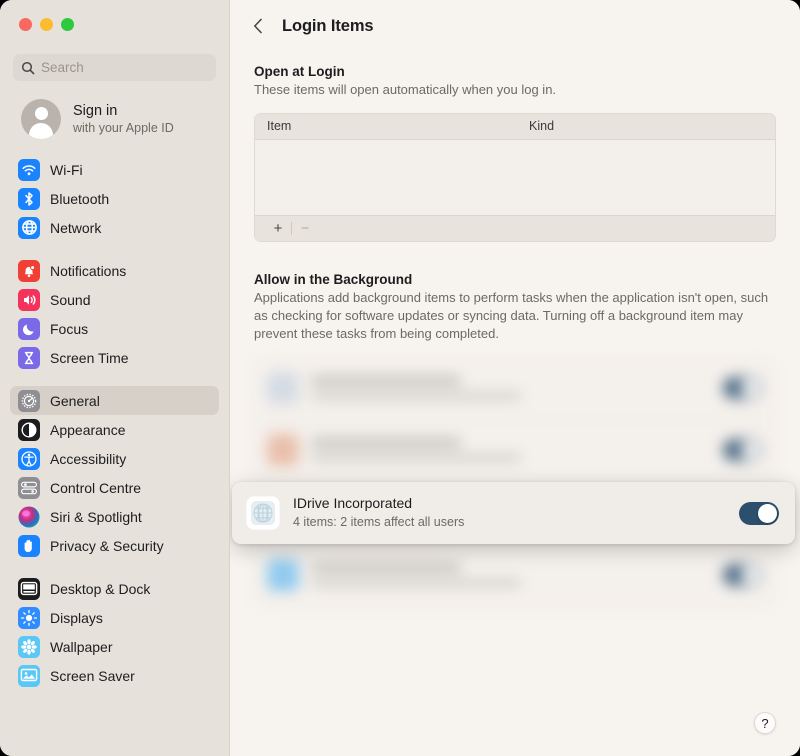 The height and width of the screenshot is (756, 800). I want to click on sidebar-item-screen-time: Screen Time, so click(114, 357).